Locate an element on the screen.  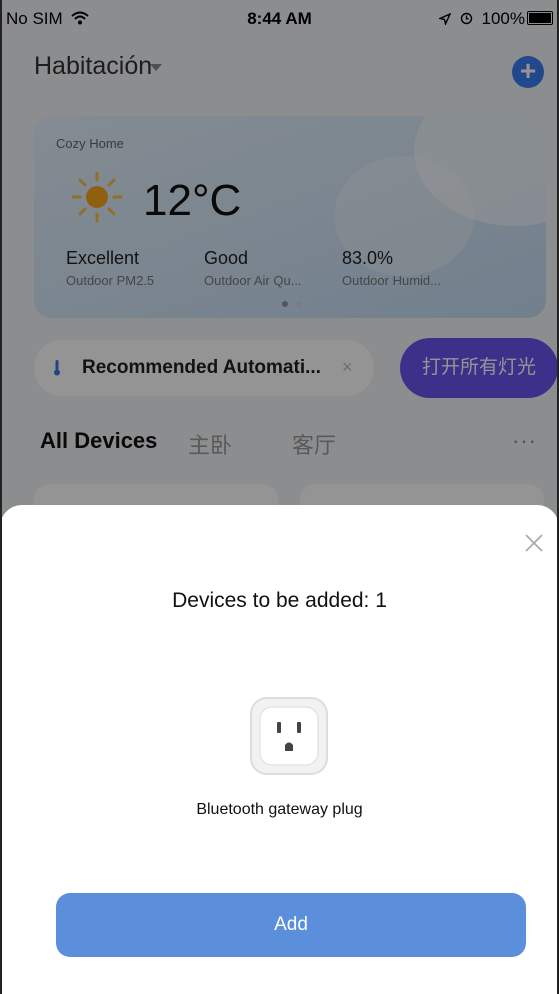
close-icon is located at coordinates (534, 543).